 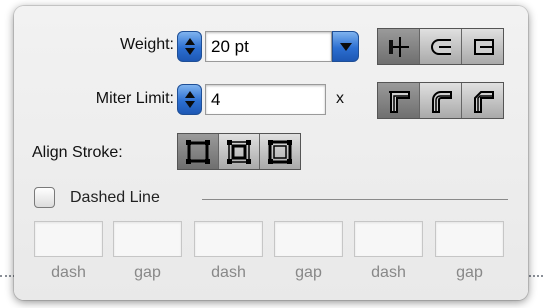 I want to click on miter-limit-stepper, so click(x=189, y=99).